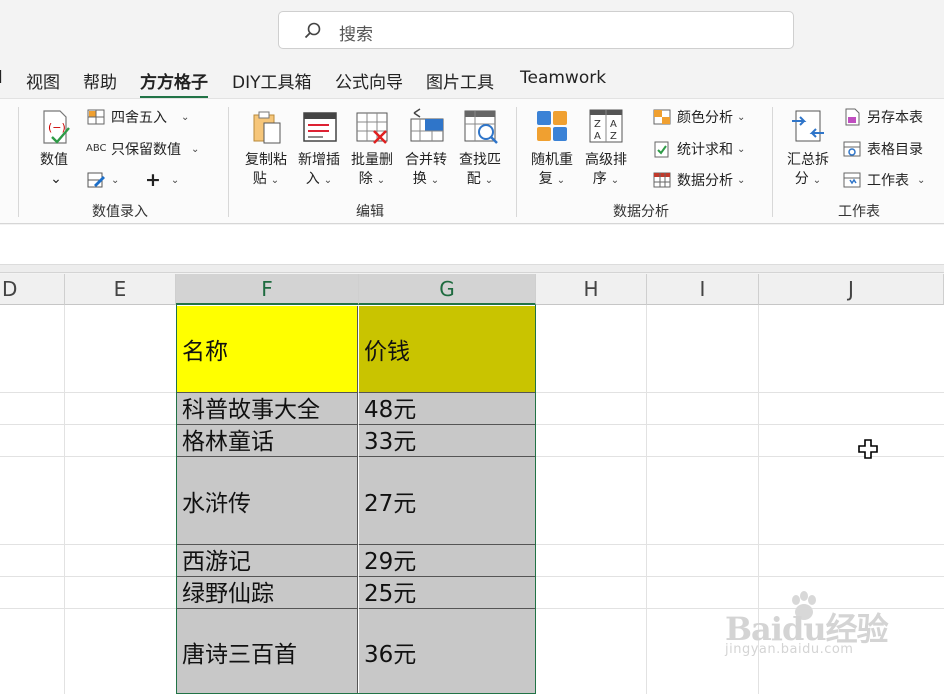  I want to click on cell-price: 36元, so click(447, 651).